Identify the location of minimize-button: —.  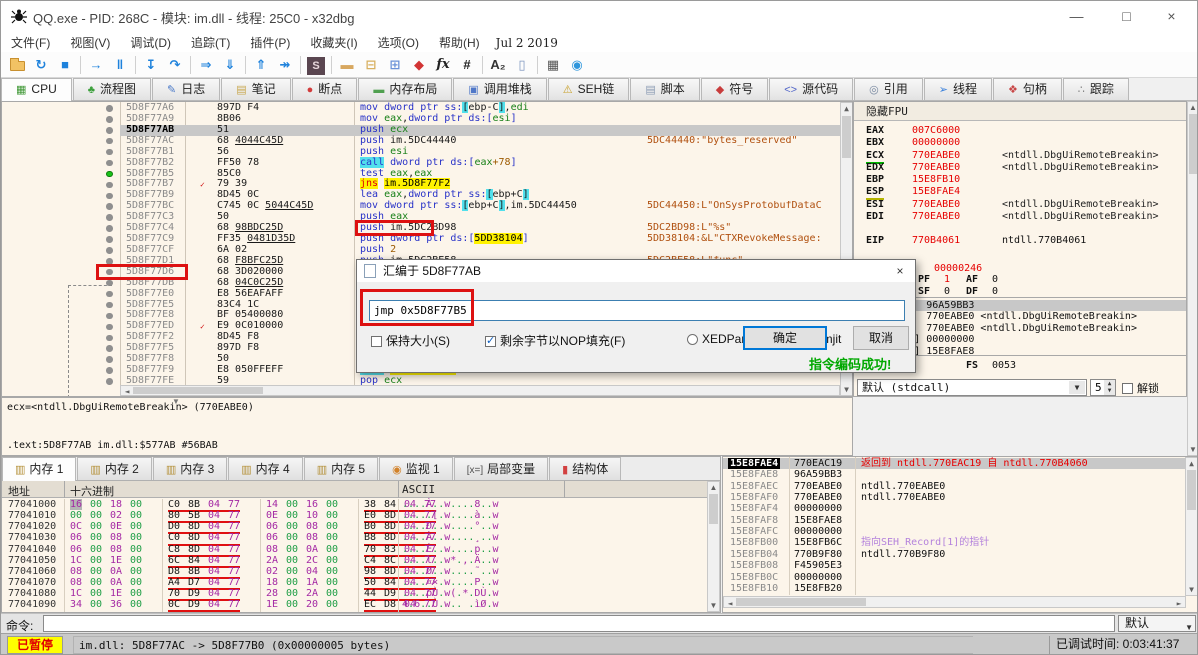
(1076, 16).